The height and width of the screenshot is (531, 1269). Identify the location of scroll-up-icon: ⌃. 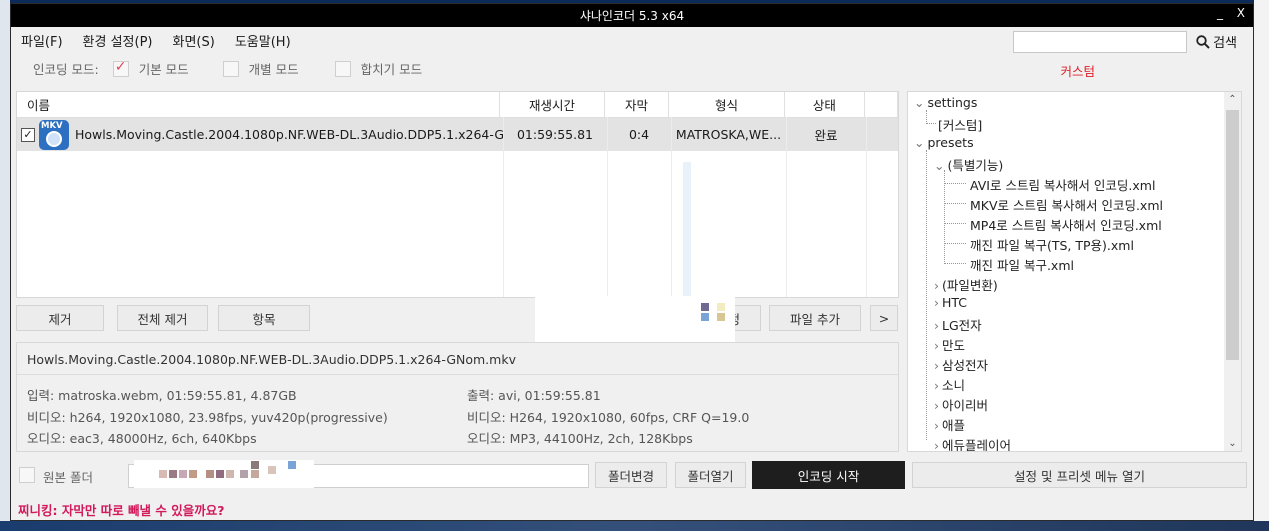
(1232, 99).